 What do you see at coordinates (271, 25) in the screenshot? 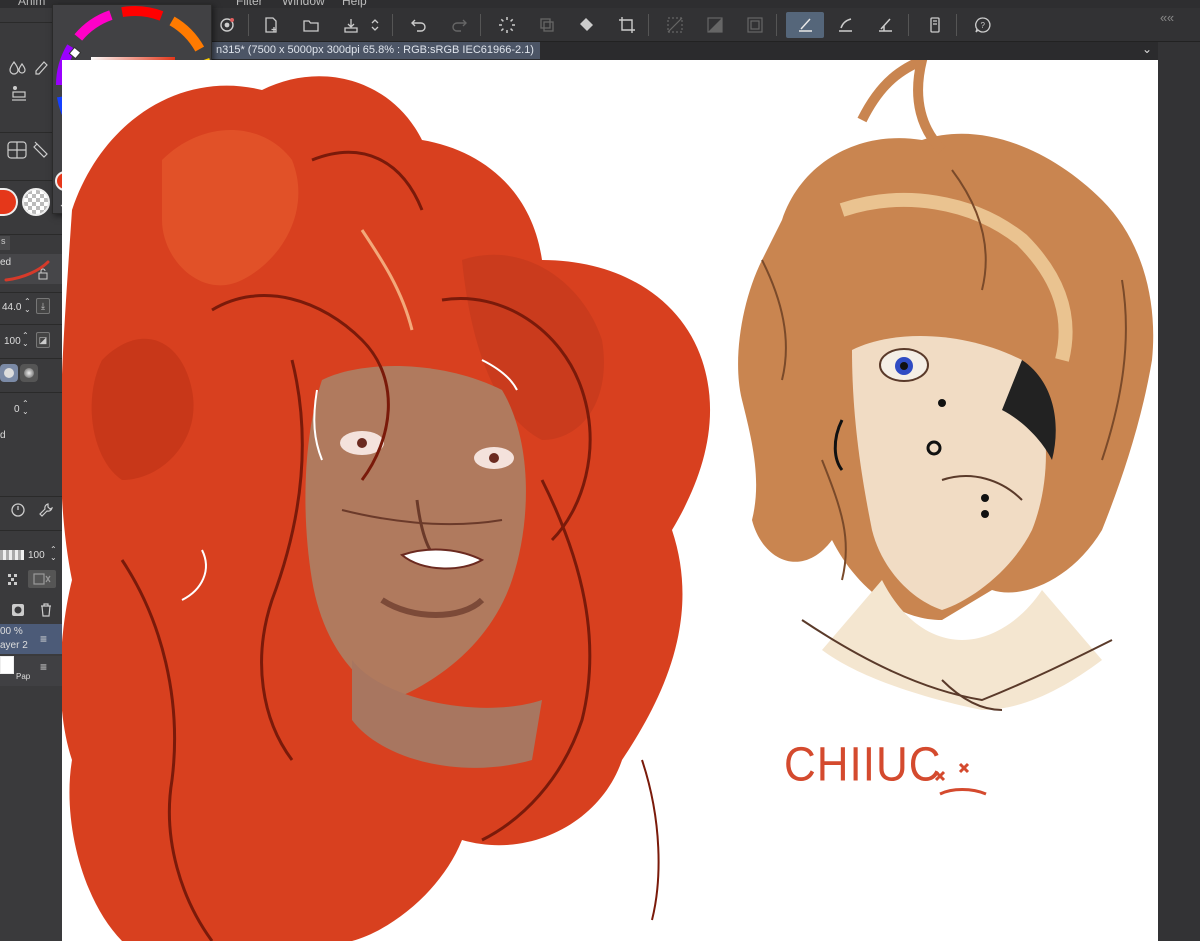
I see `new-file-icon` at bounding box center [271, 25].